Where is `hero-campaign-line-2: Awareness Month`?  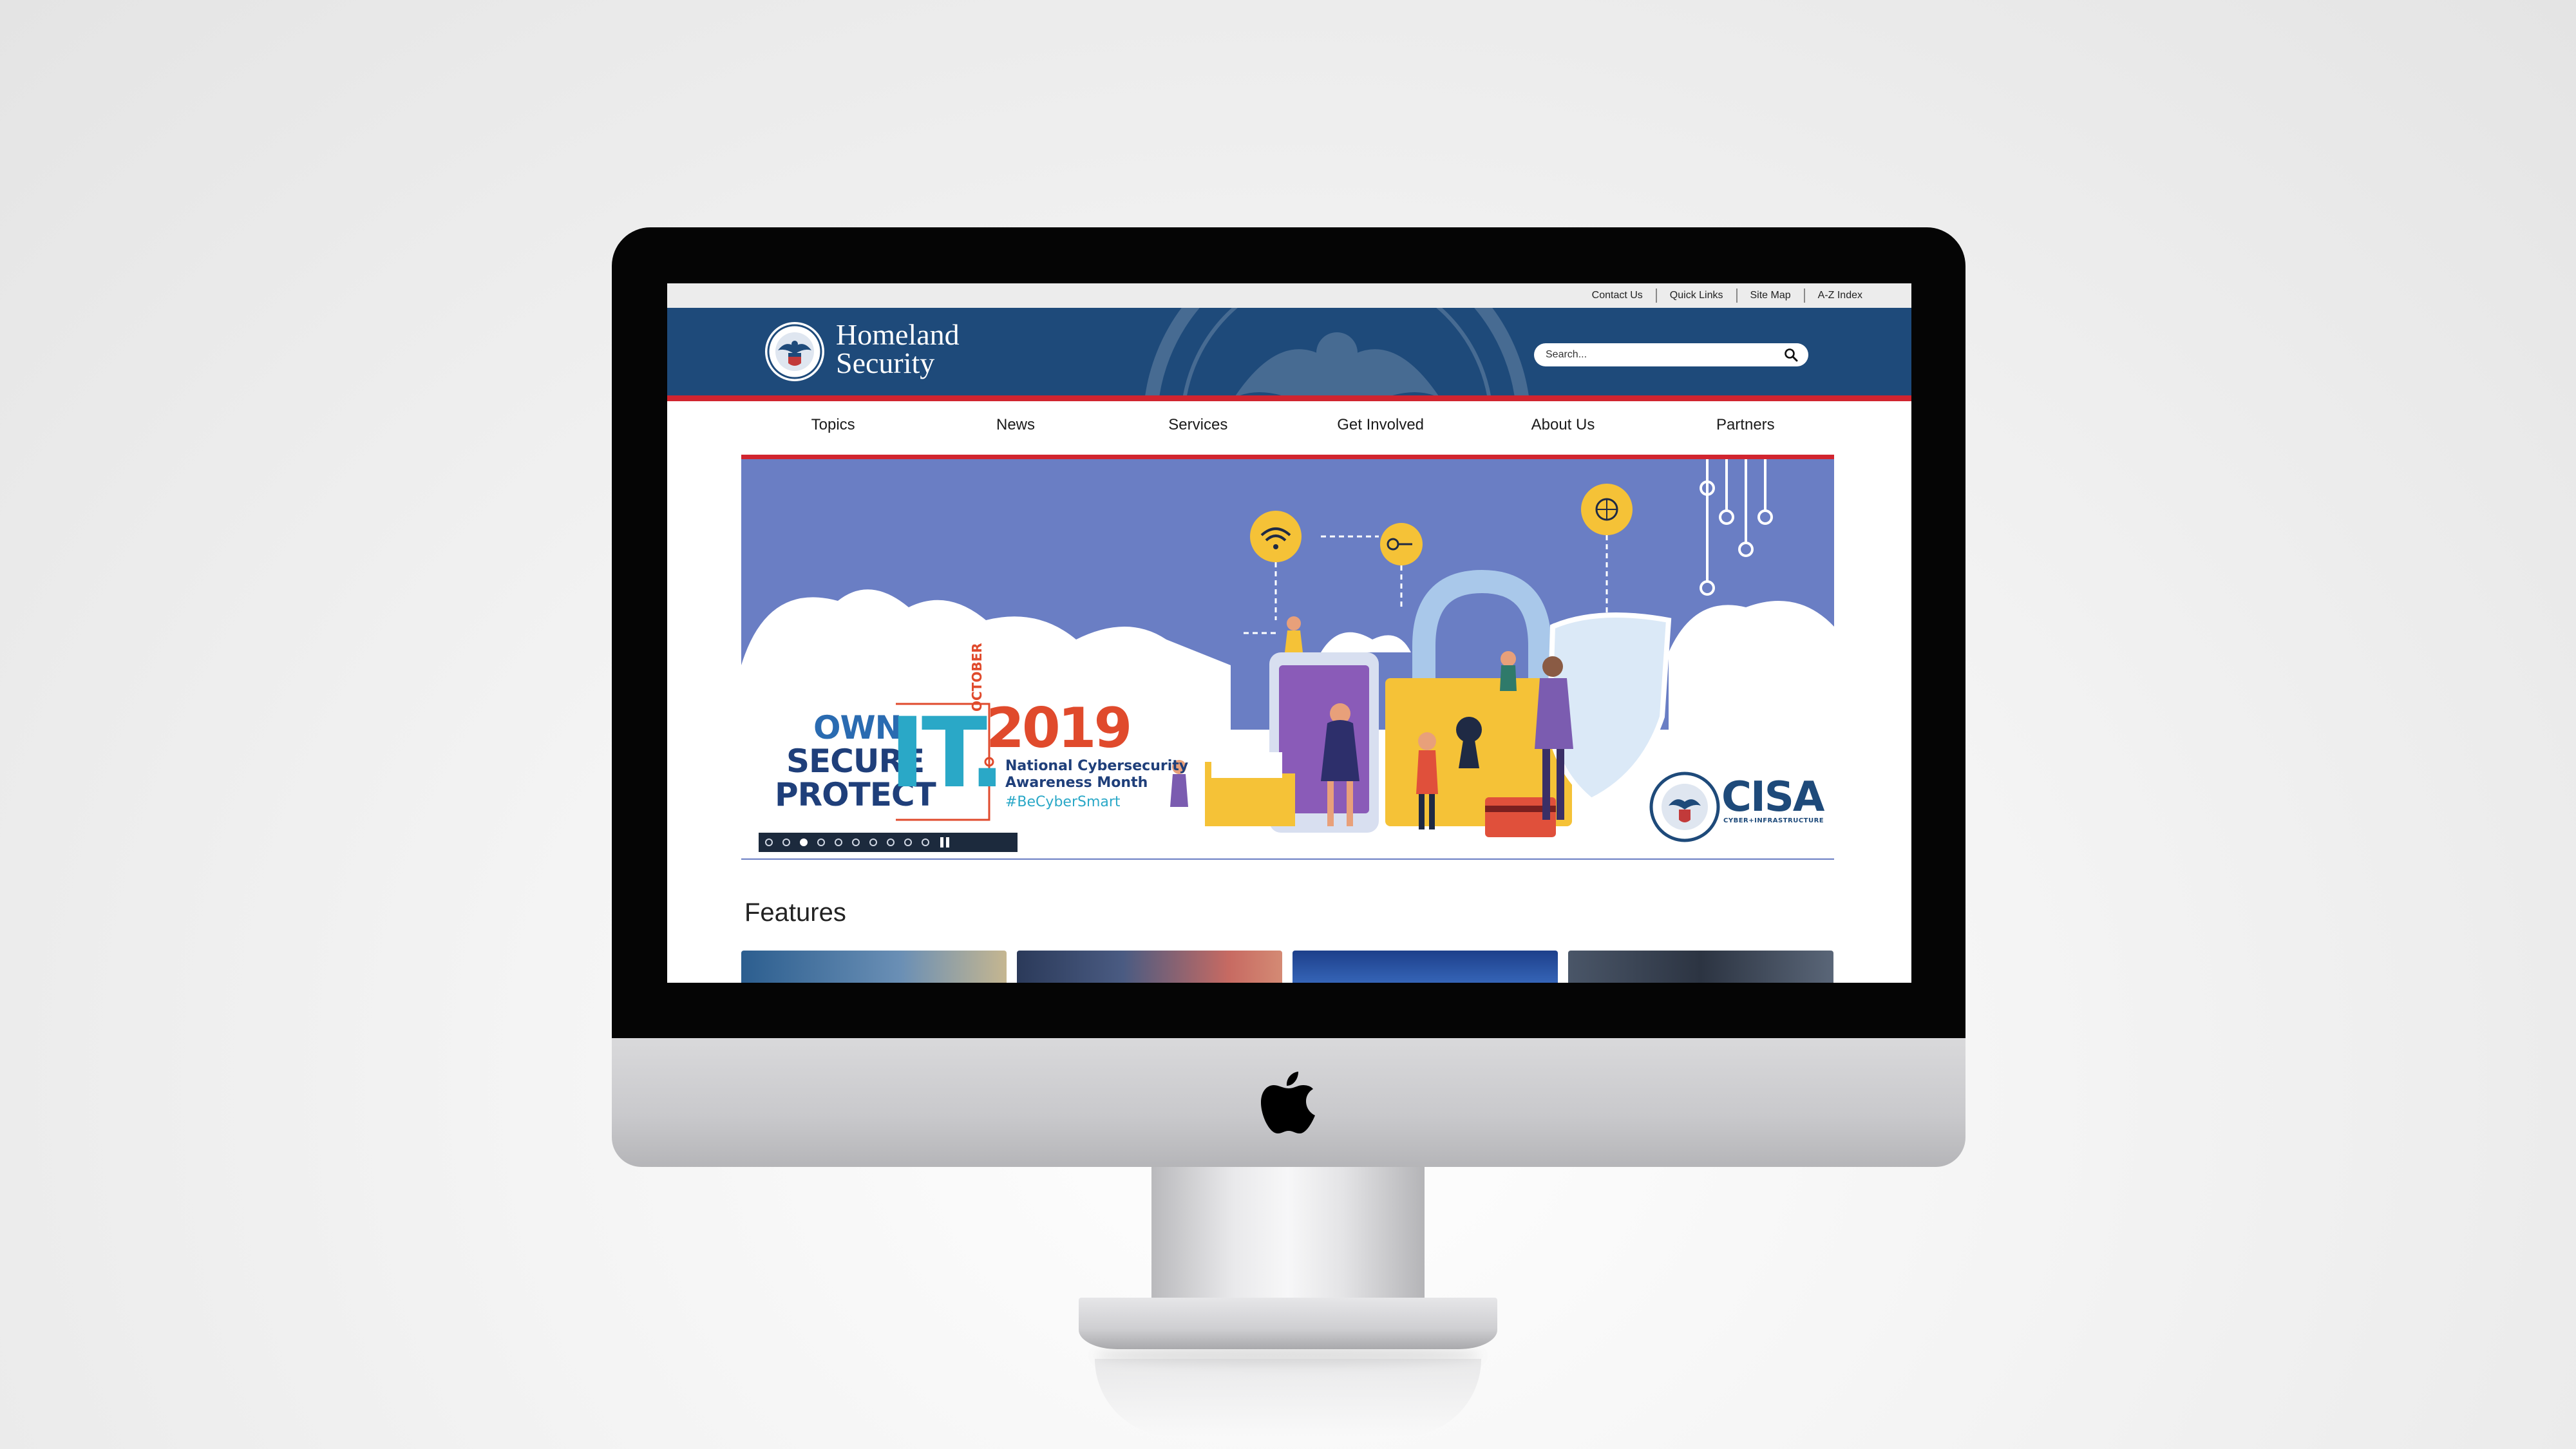
hero-campaign-line-2: Awareness Month is located at coordinates (1076, 783).